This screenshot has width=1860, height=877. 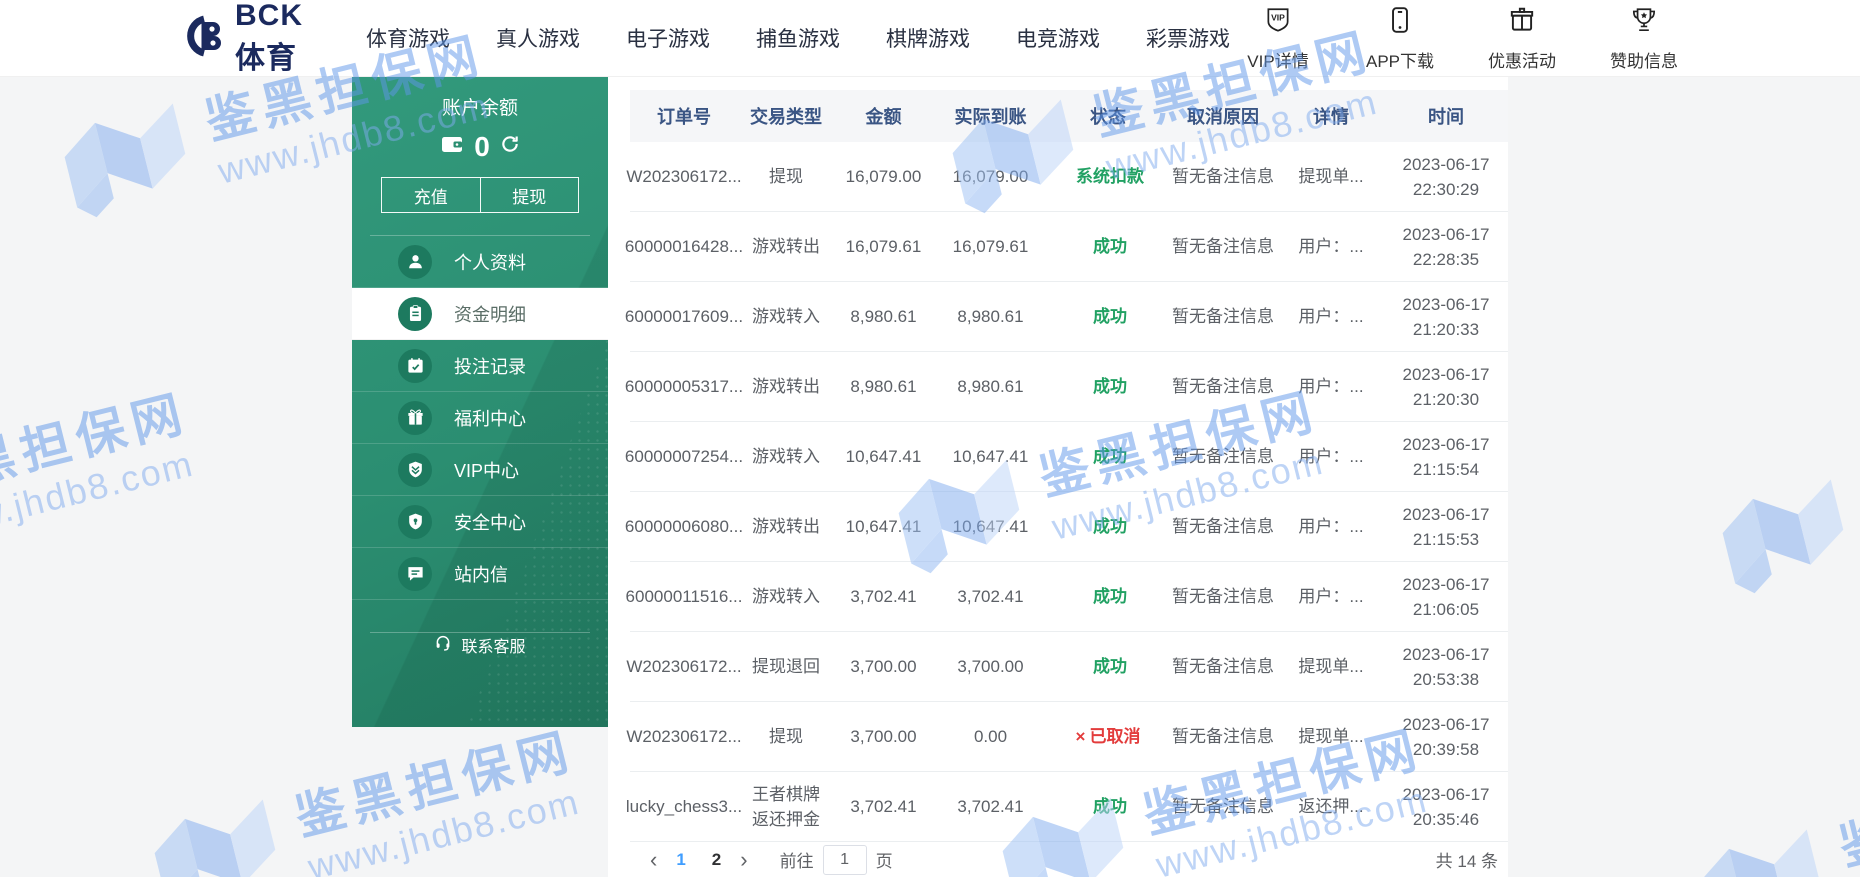 What do you see at coordinates (990, 246) in the screenshot?
I see `cell-actual: 16,079.61` at bounding box center [990, 246].